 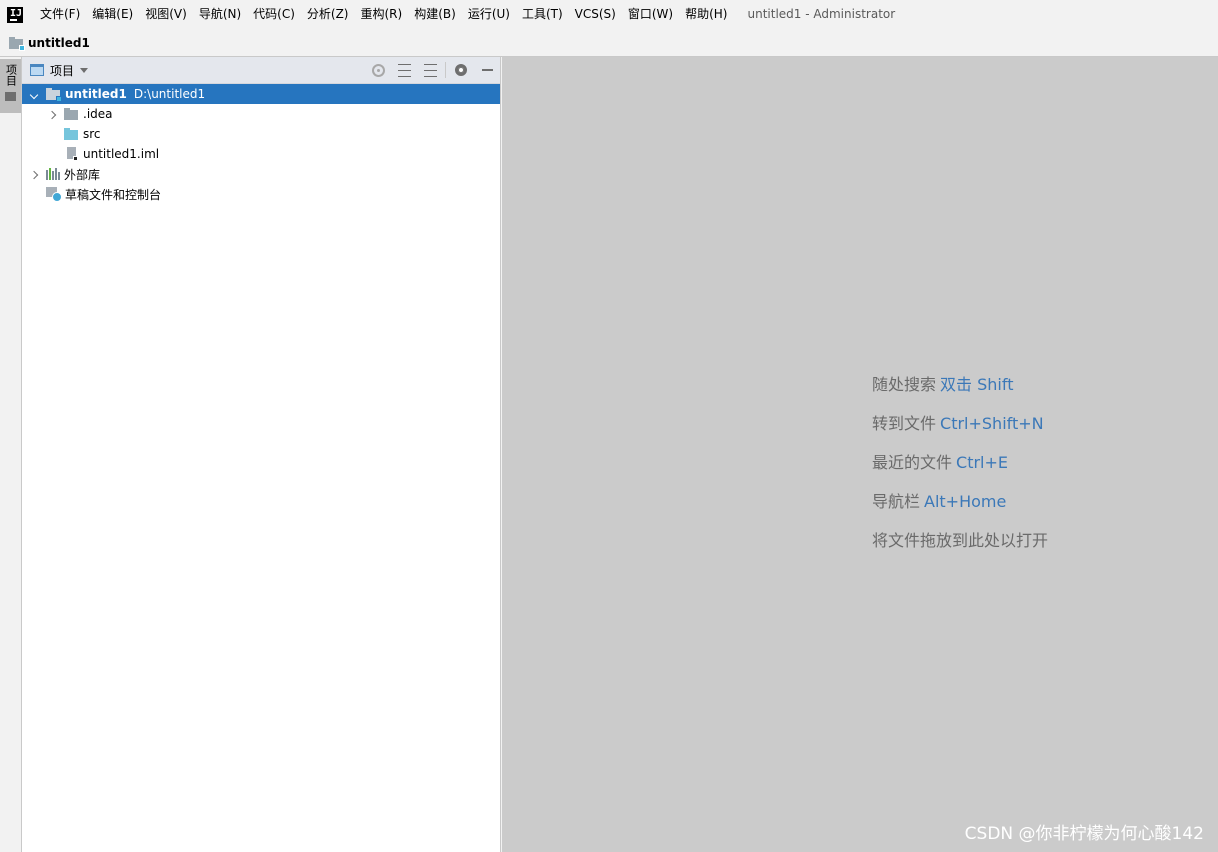 I want to click on tree-node-root-path: D:\untitled1, so click(x=169, y=94).